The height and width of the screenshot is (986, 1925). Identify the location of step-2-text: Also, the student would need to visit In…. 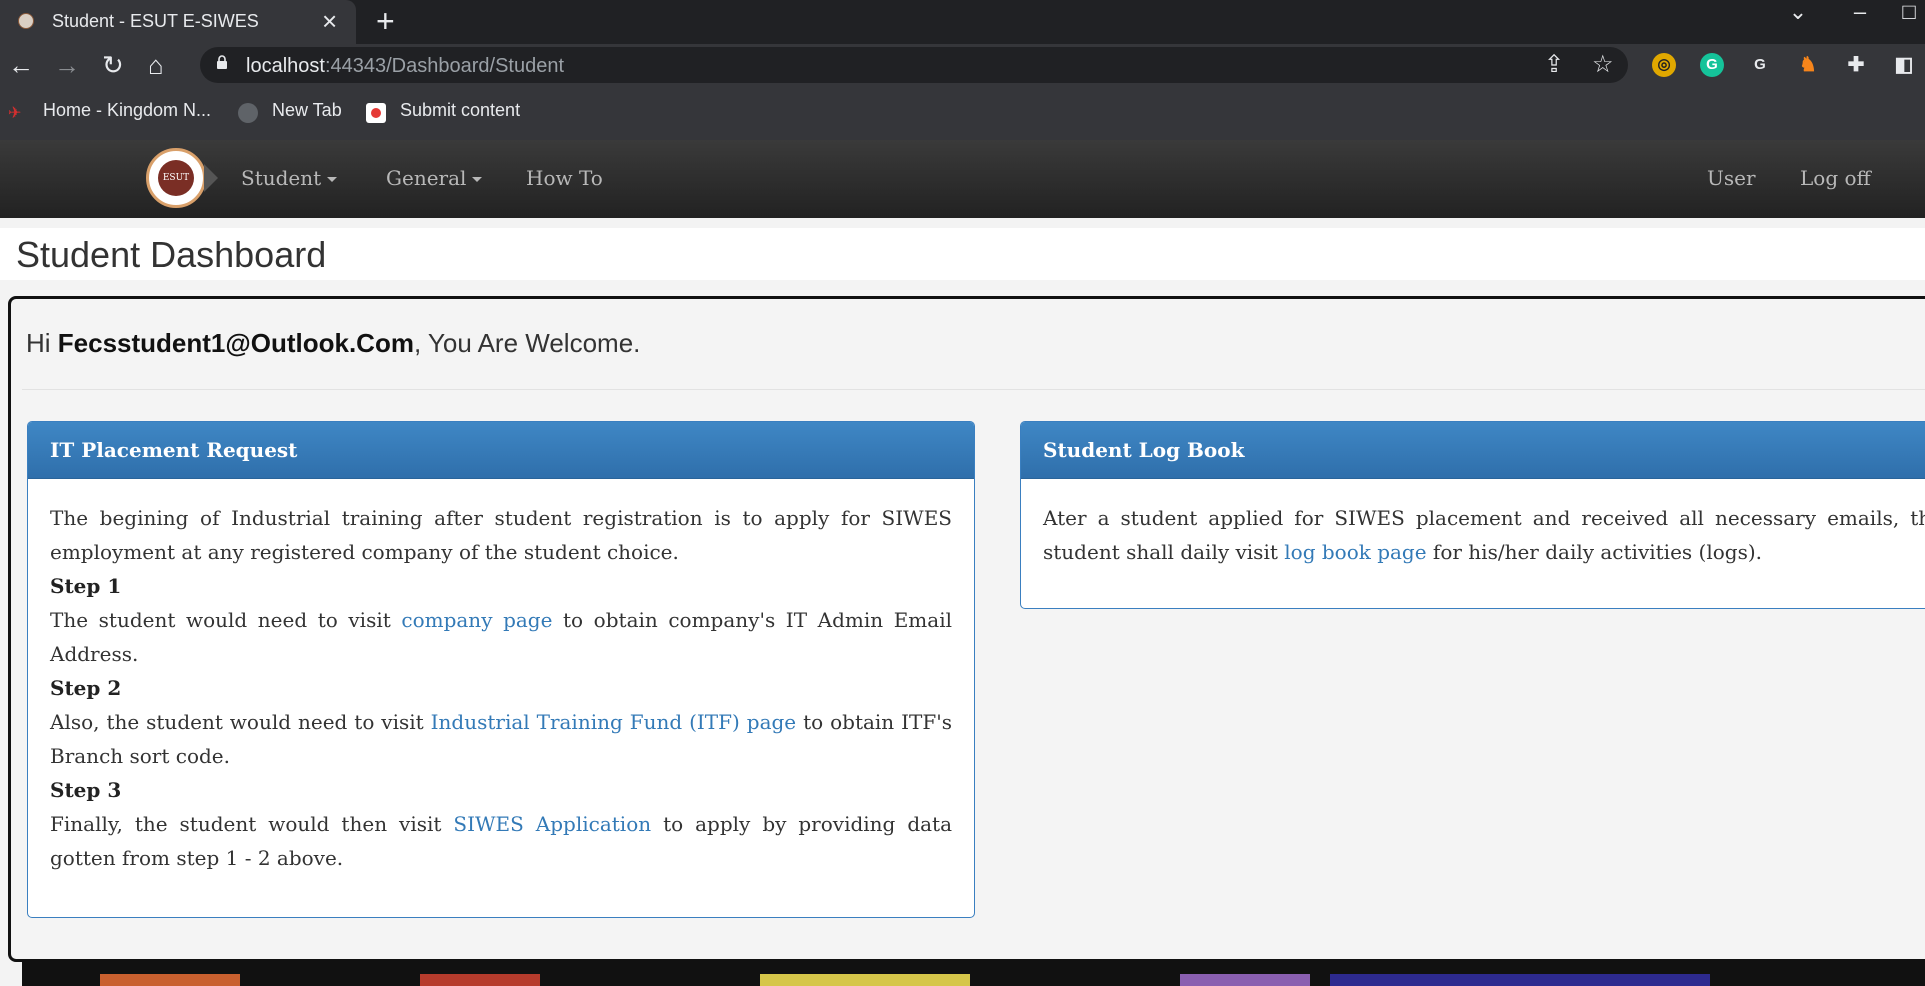
(501, 739).